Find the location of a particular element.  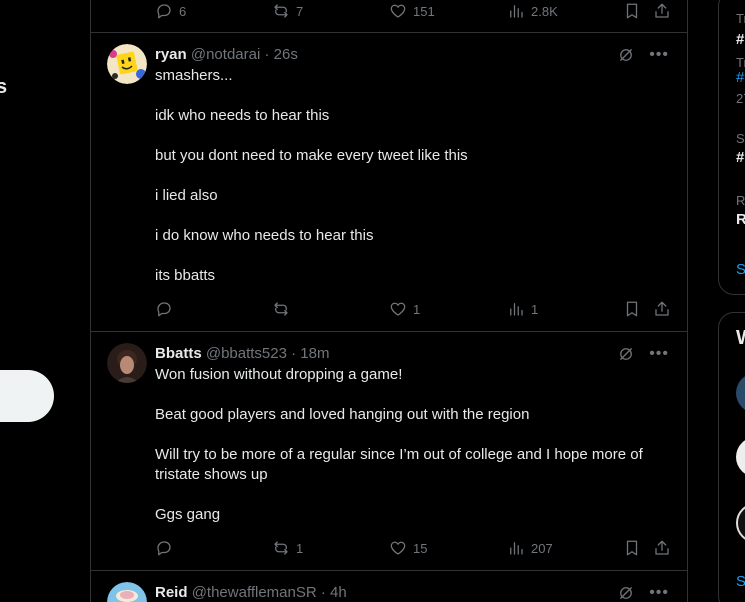

trend-context: R is located at coordinates (740, 200).